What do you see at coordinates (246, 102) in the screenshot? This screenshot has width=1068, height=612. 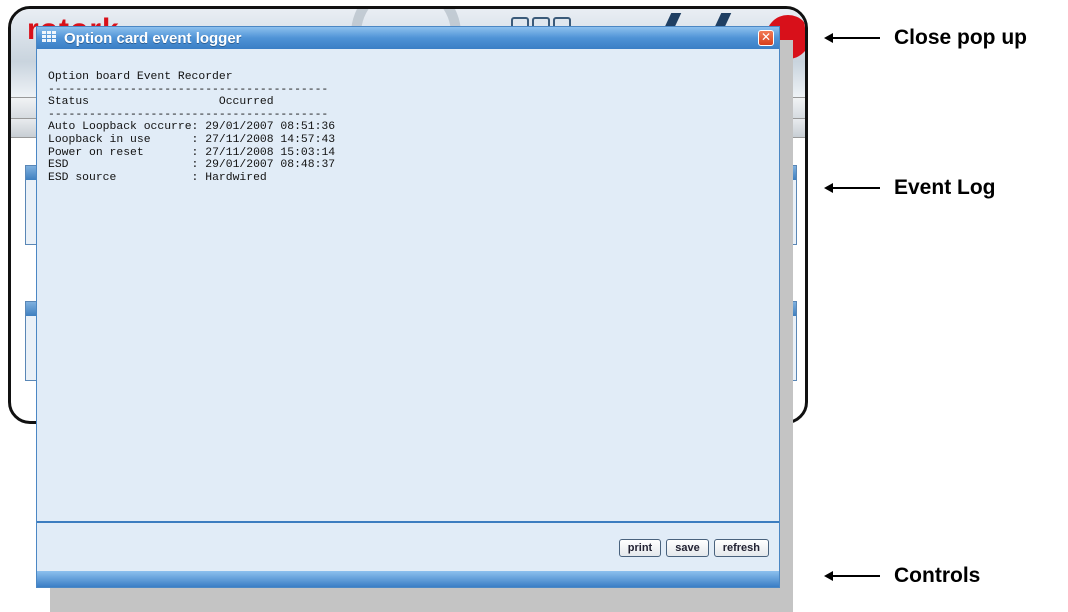 I see `column-occurred: Occurred` at bounding box center [246, 102].